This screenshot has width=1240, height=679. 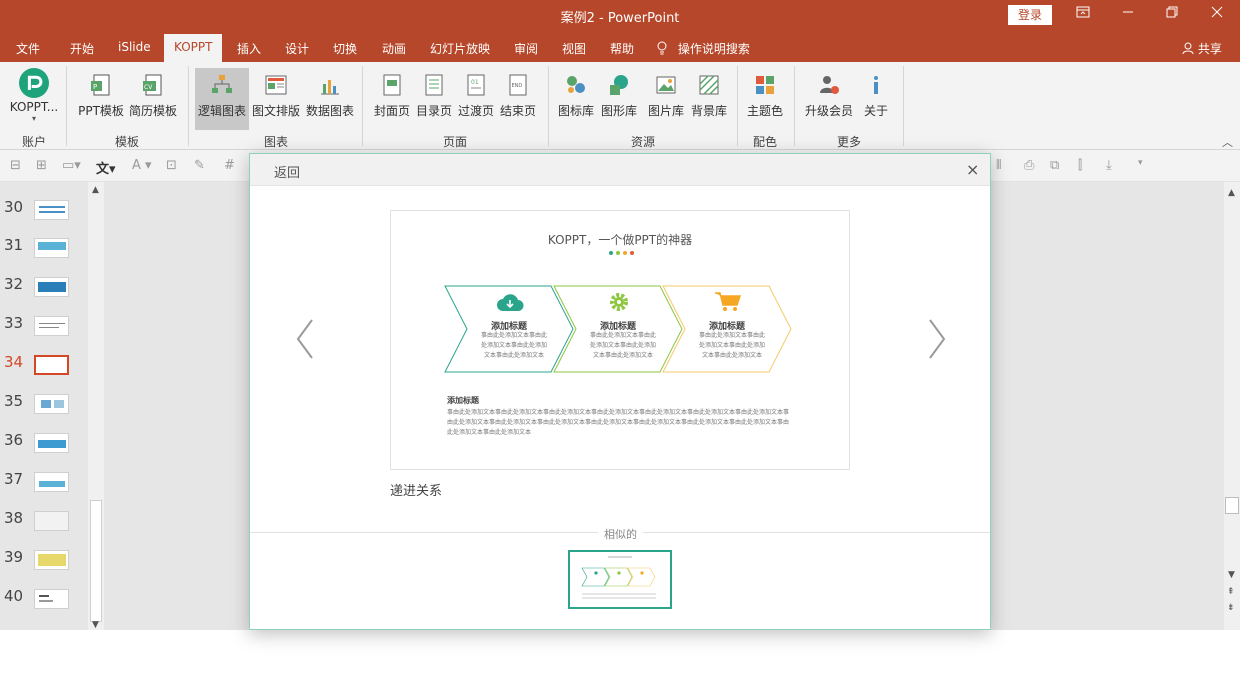 What do you see at coordinates (153, 99) in the screenshot?
I see `resume-template-button: CV 简历模板` at bounding box center [153, 99].